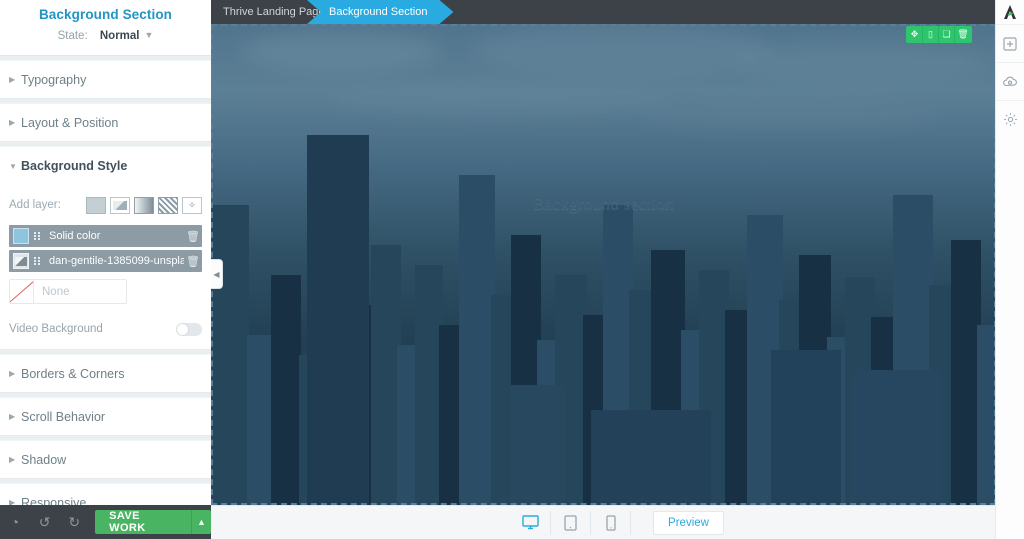 The image size is (1024, 539). What do you see at coordinates (21, 236) in the screenshot?
I see `layer-color-swatch` at bounding box center [21, 236].